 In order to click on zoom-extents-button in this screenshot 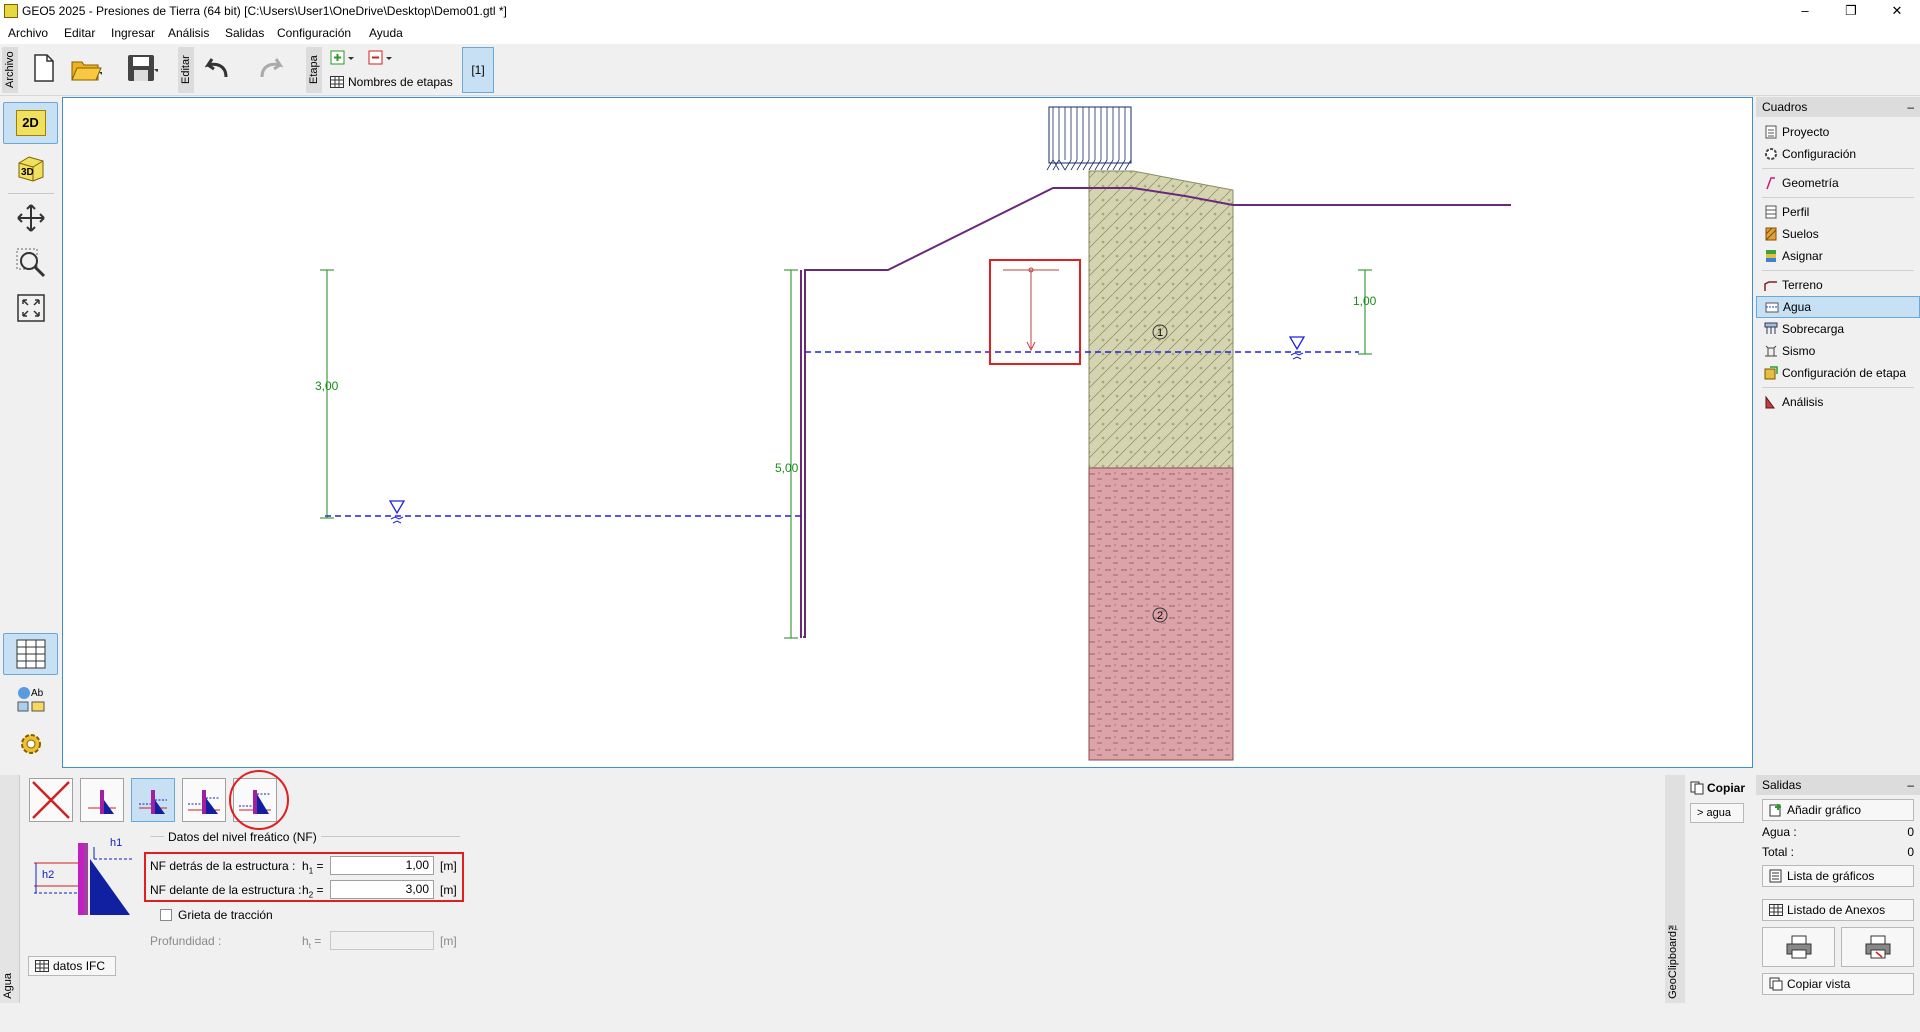, I will do `click(30, 308)`.